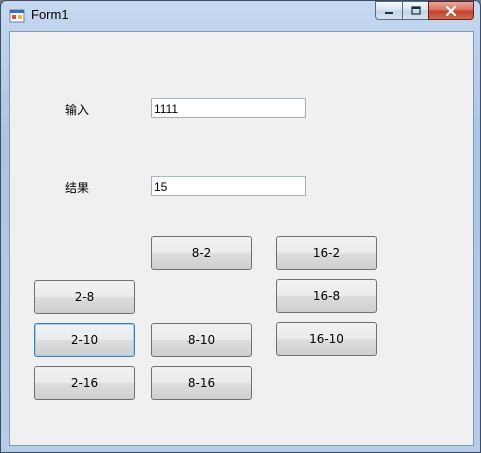  I want to click on close-button, so click(451, 10).